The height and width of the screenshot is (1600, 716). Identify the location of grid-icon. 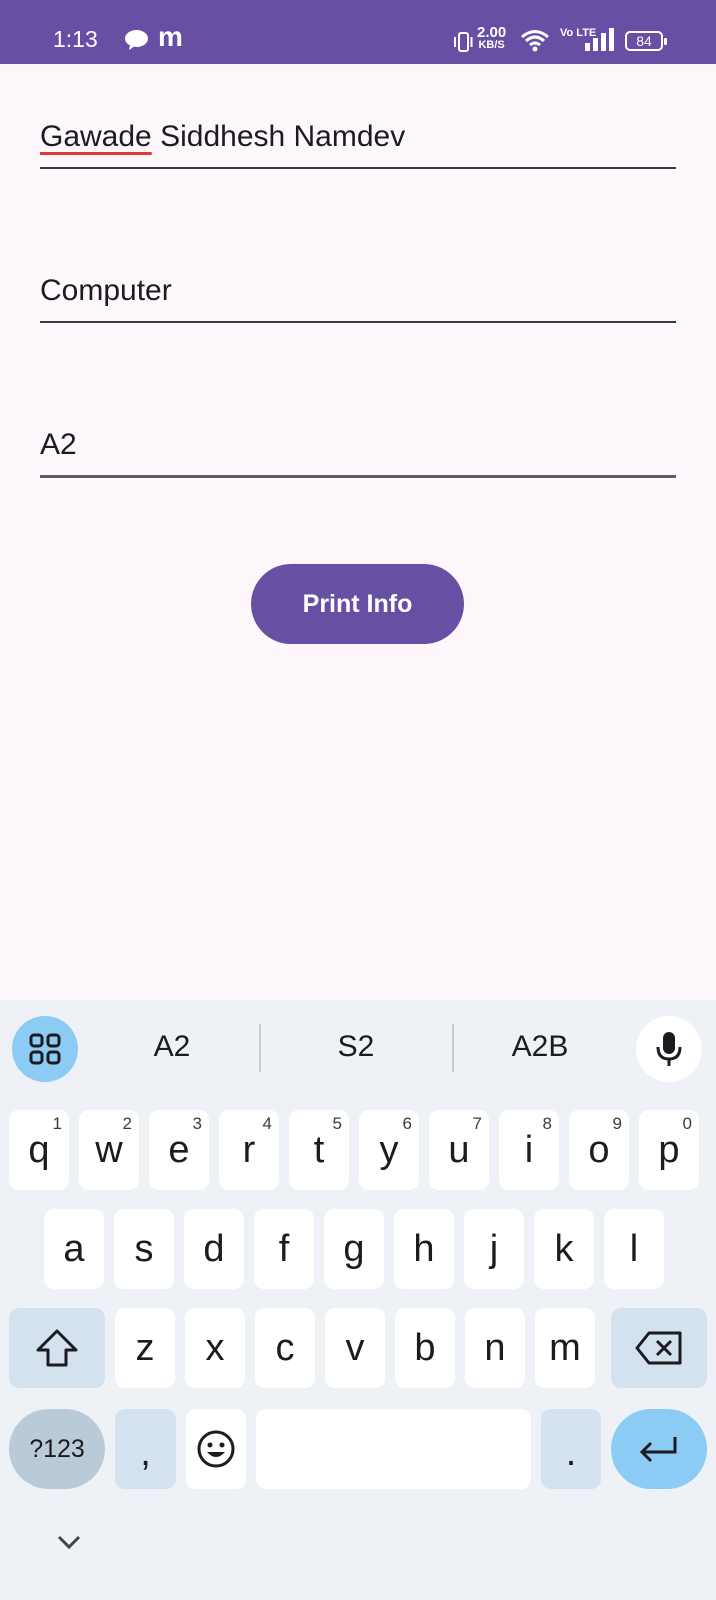
(45, 1049).